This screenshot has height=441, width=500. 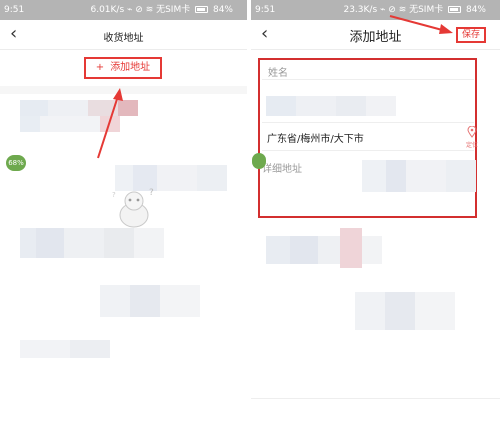 What do you see at coordinates (123, 38) in the screenshot?
I see `page-title: 收货地址` at bounding box center [123, 38].